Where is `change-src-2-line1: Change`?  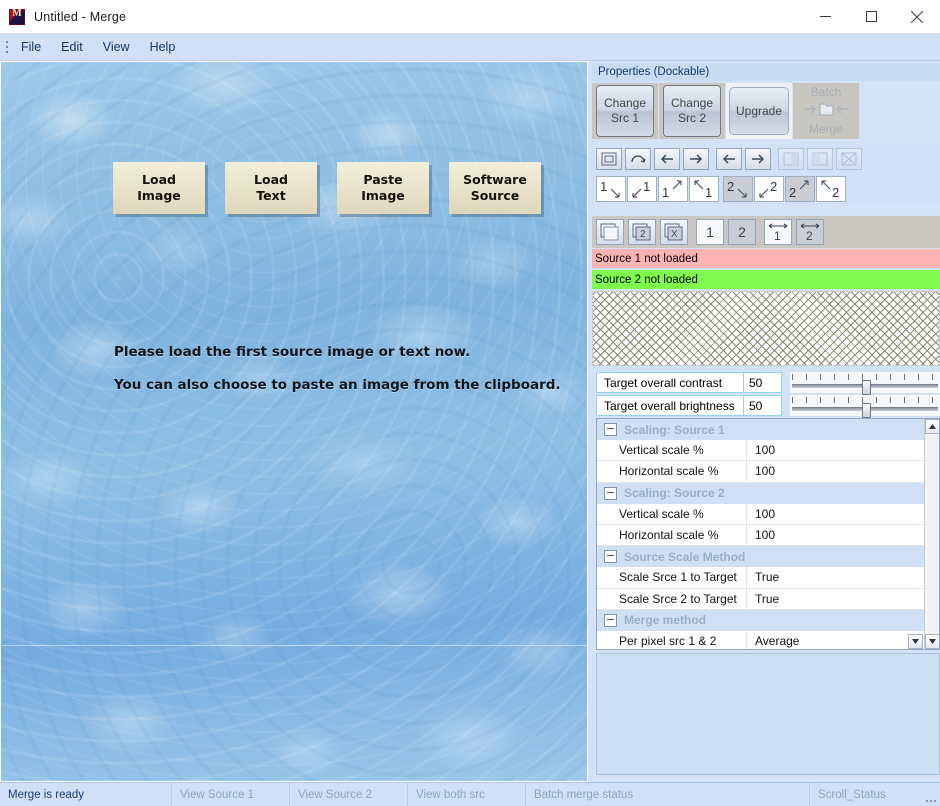 change-src-2-line1: Change is located at coordinates (692, 103).